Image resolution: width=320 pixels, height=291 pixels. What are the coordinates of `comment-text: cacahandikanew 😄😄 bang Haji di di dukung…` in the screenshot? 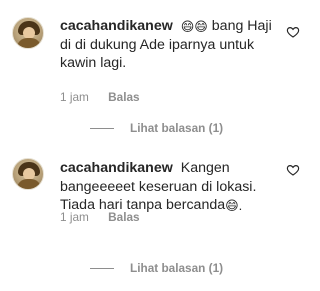 It's located at (170, 45).